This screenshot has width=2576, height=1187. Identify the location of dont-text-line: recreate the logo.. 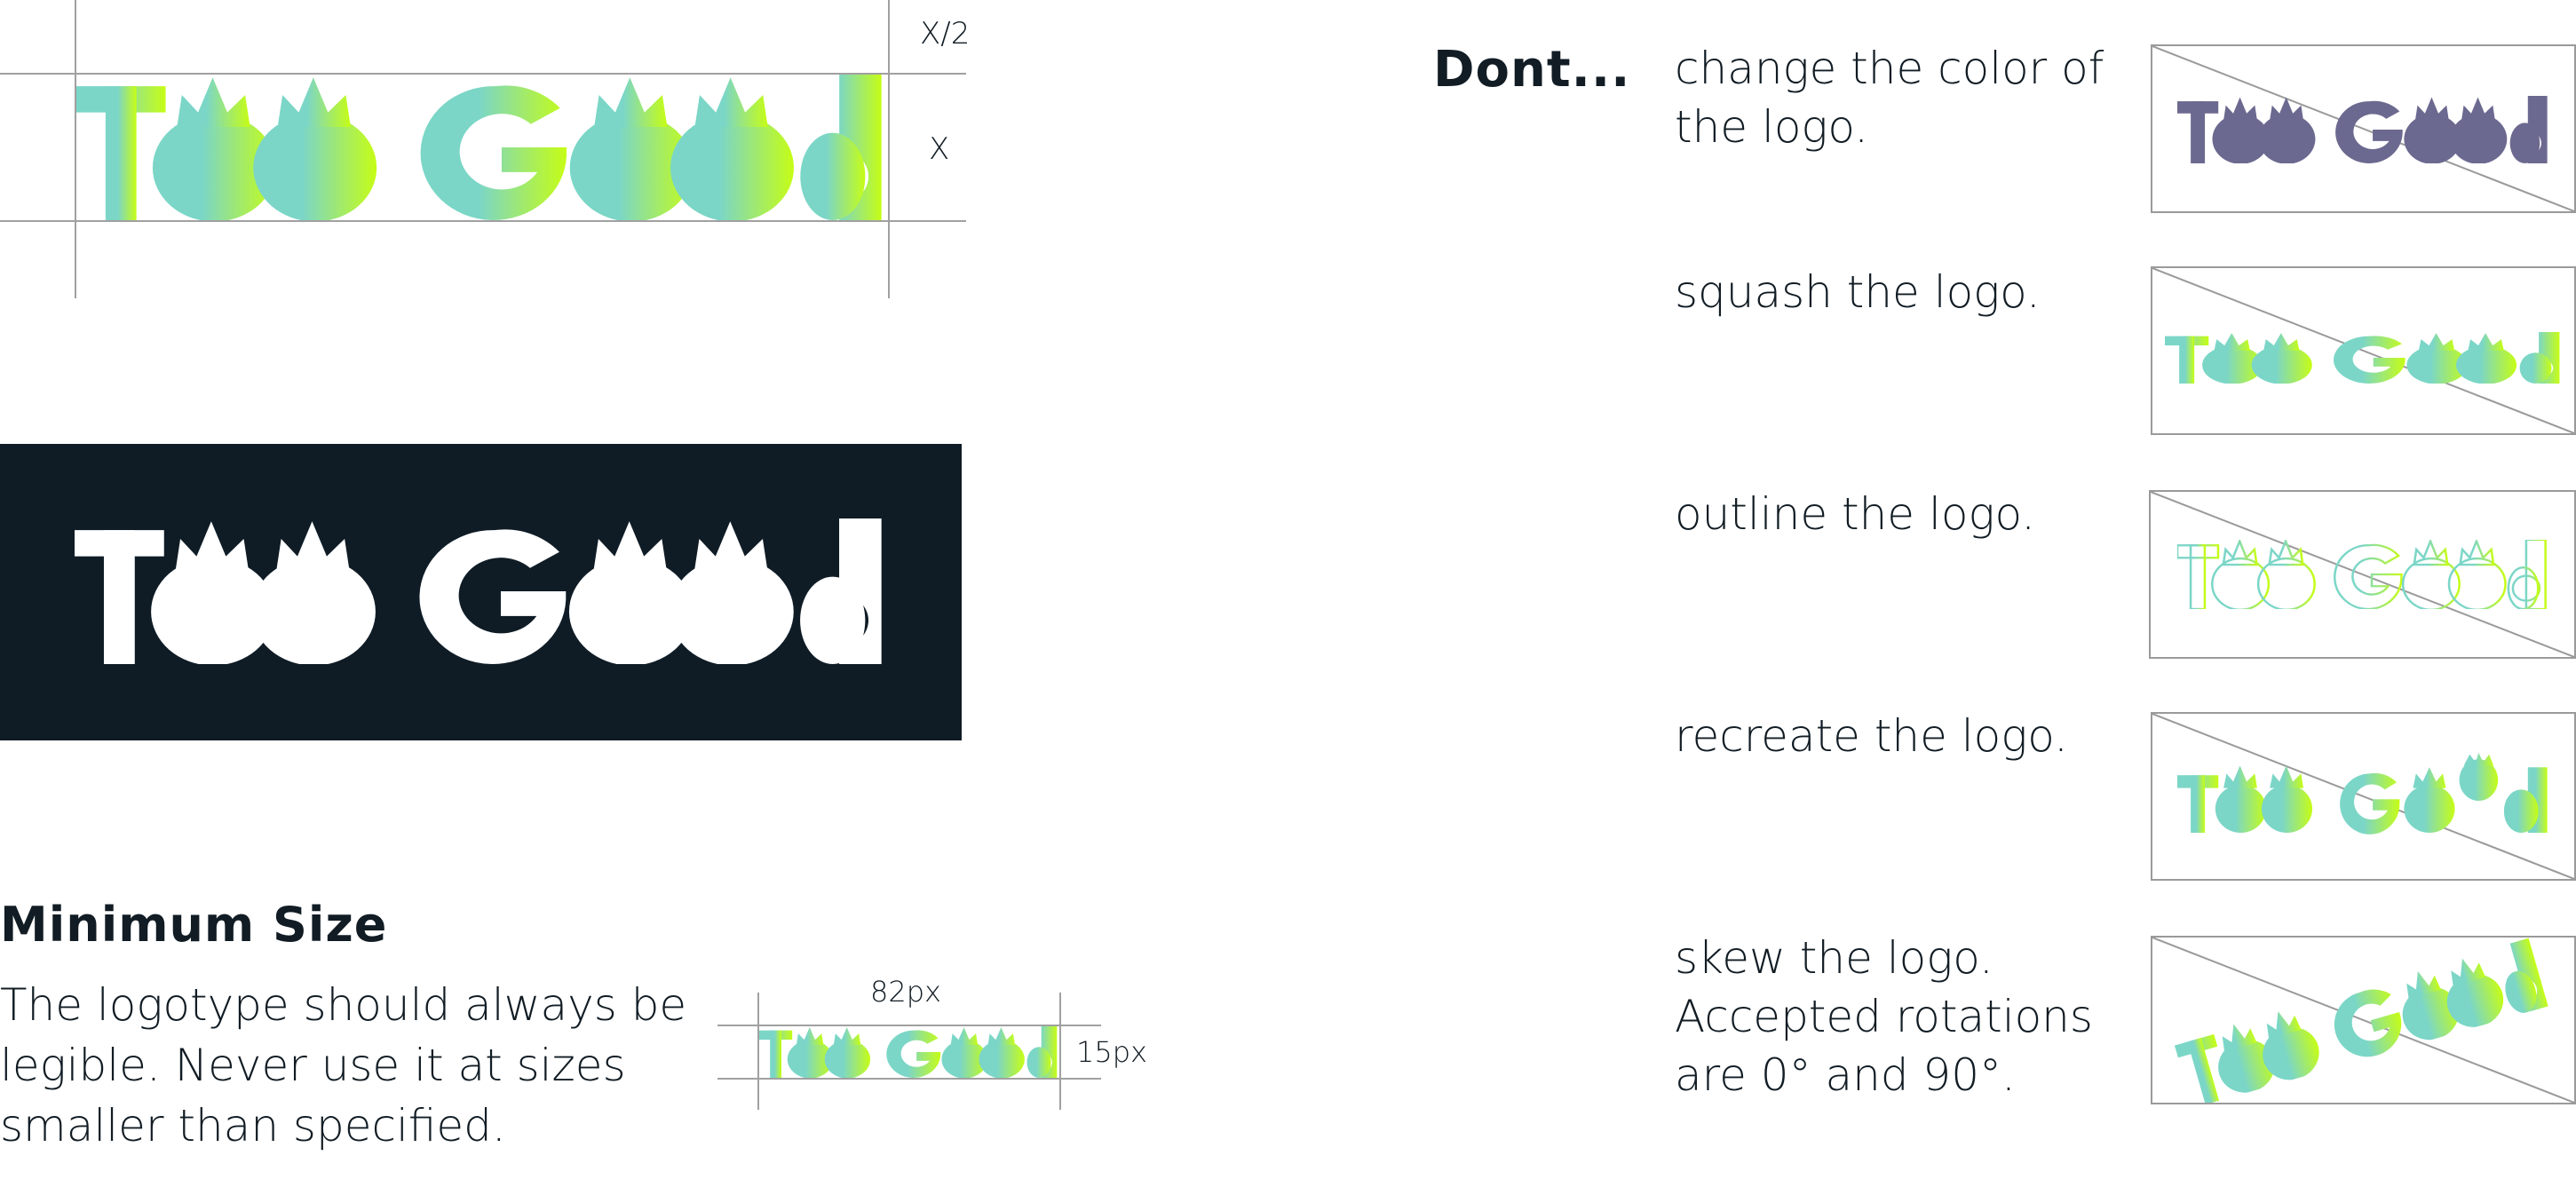
(1871, 736).